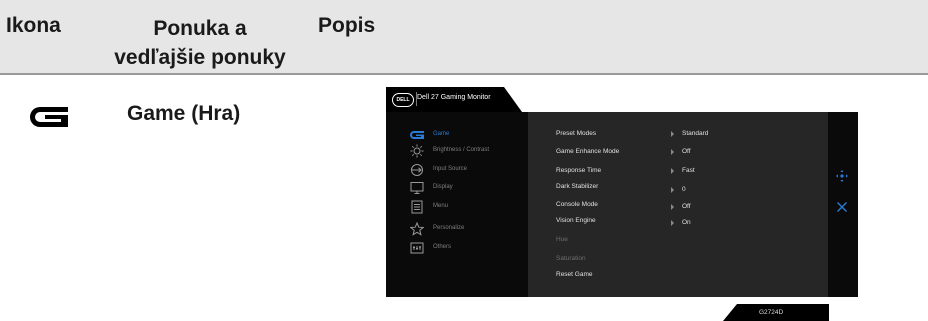 The height and width of the screenshot is (321, 928). Describe the element at coordinates (469, 207) in the screenshot. I see `nav-item-menu: Menu` at that location.